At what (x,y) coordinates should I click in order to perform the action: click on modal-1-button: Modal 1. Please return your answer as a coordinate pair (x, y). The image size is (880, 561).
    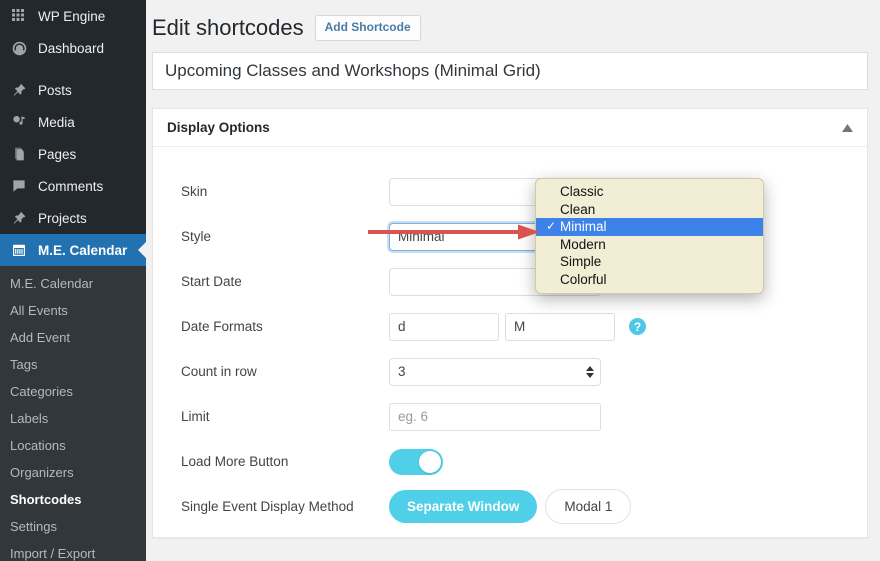
    Looking at the image, I should click on (588, 506).